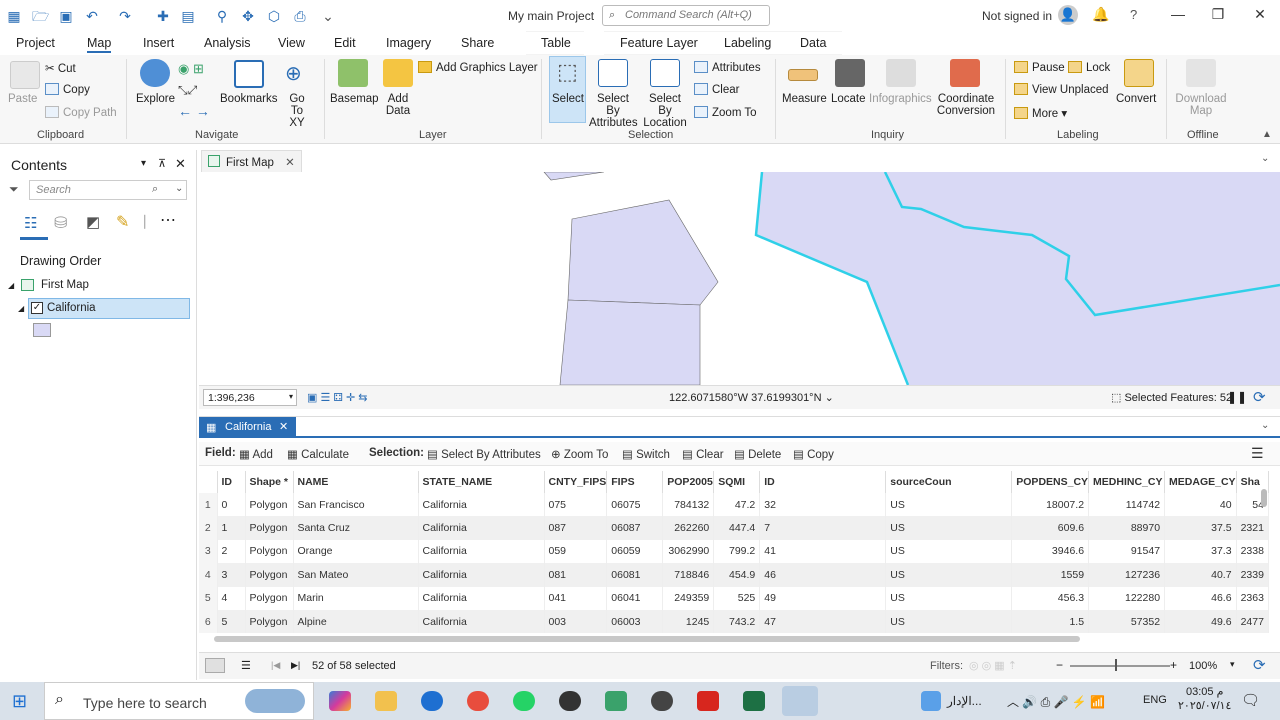 This screenshot has height=720, width=1280. I want to click on pin-icon: ⊼, so click(162, 163).